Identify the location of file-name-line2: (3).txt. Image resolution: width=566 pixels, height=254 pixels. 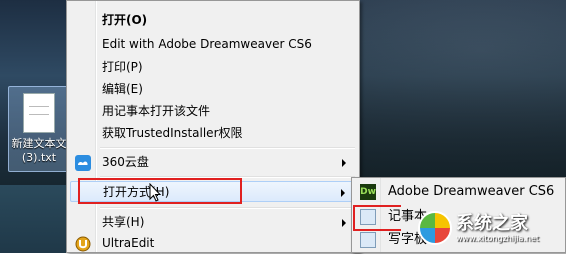
(39, 157).